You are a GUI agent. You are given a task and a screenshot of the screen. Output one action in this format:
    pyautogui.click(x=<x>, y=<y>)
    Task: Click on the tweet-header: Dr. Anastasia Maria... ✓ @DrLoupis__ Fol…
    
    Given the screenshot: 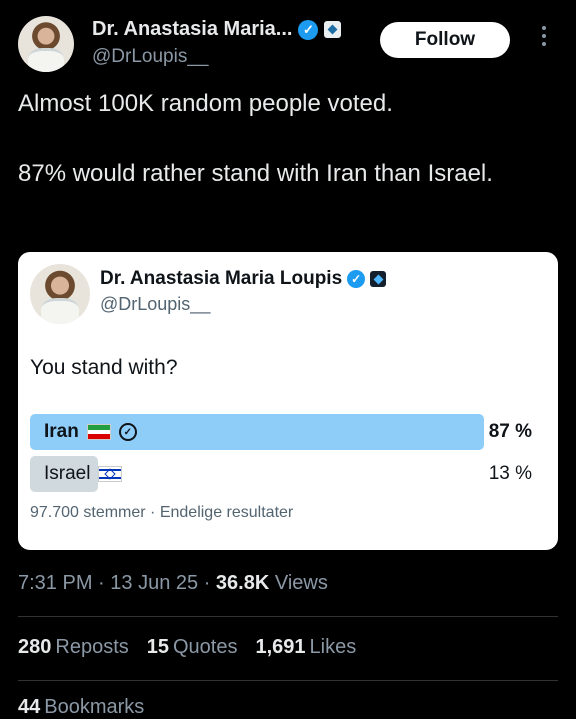 What is the action you would take?
    pyautogui.click(x=290, y=46)
    